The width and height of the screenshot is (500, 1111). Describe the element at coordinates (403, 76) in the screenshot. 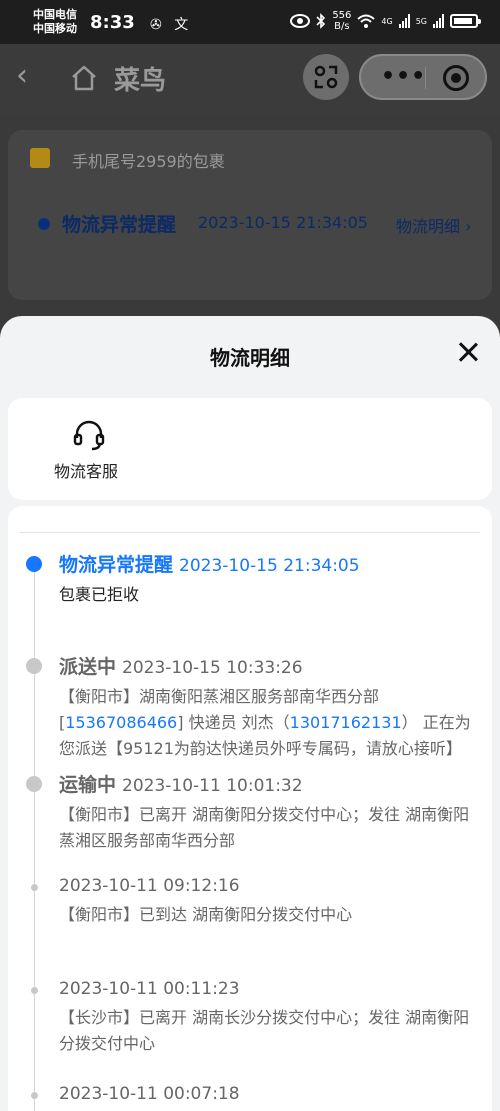

I see `more-icon: •••` at that location.